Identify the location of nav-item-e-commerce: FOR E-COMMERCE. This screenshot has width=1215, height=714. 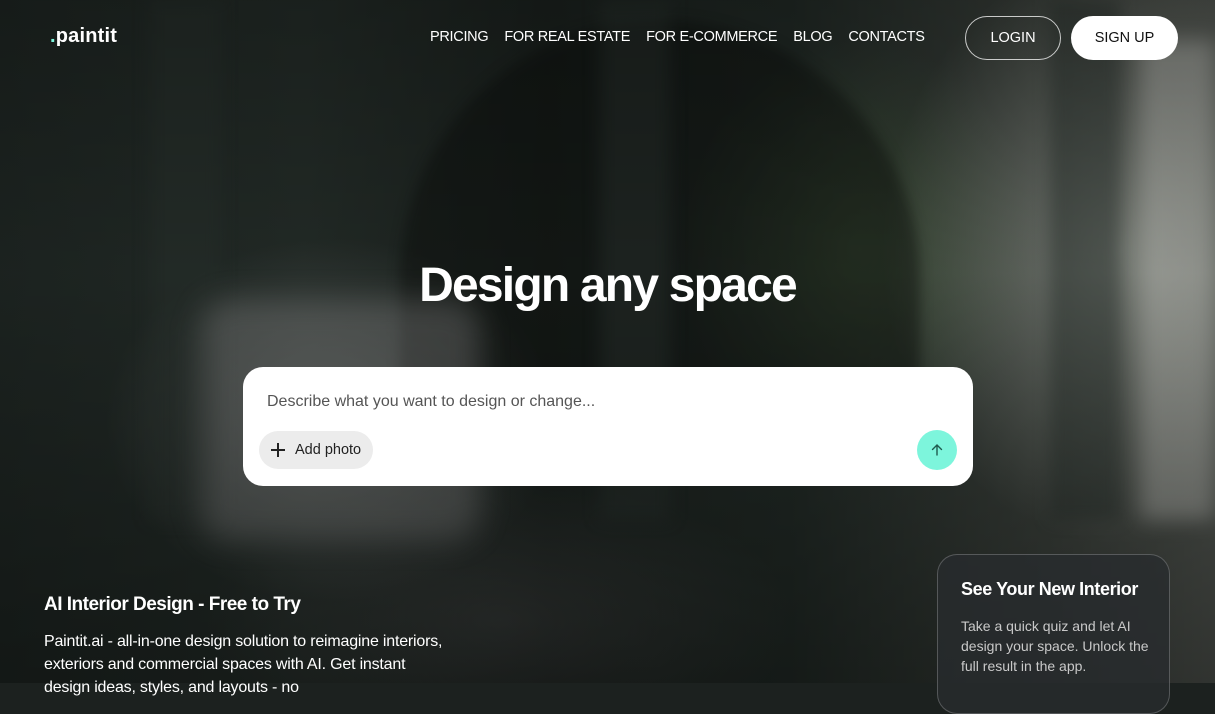
(711, 37).